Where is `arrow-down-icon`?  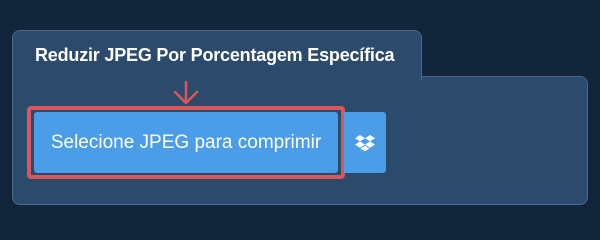 arrow-down-icon is located at coordinates (186, 92).